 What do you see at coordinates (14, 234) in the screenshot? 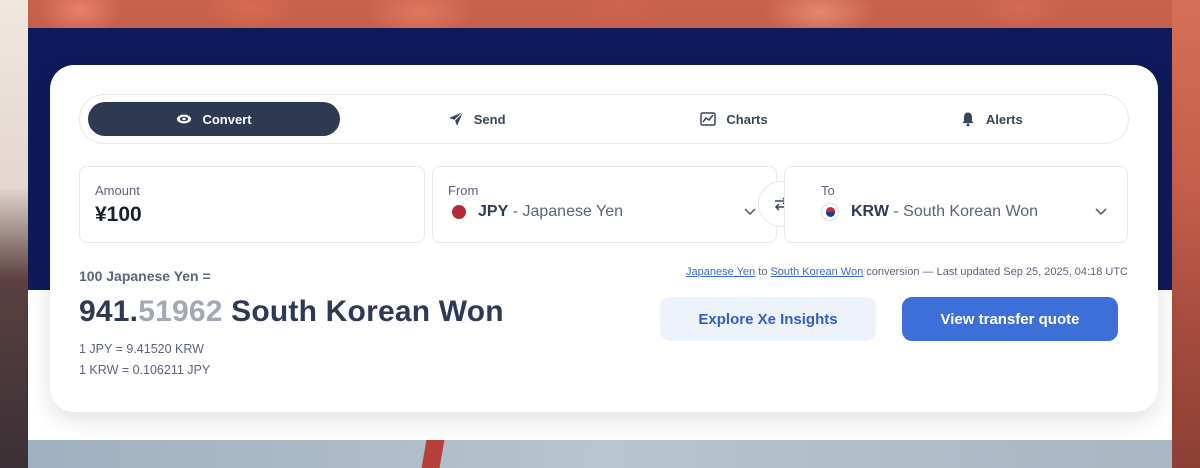
I see `background-edge-left` at bounding box center [14, 234].